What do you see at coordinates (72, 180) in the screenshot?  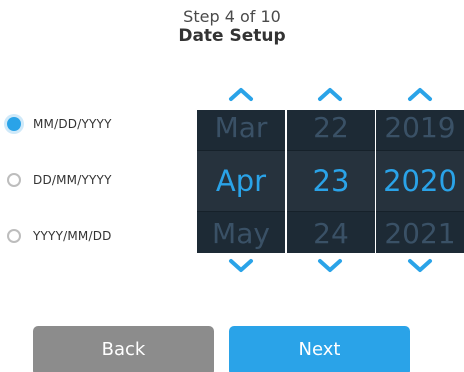 I see `format-label: DD/MM/YYYY` at bounding box center [72, 180].